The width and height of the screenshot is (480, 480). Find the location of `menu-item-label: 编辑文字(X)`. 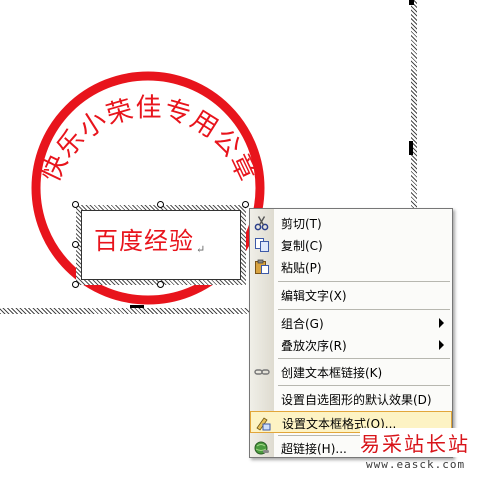

menu-item-label: 编辑文字(X) is located at coordinates (314, 296).